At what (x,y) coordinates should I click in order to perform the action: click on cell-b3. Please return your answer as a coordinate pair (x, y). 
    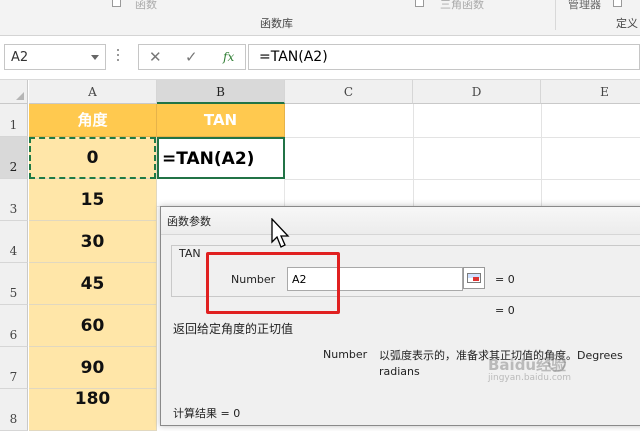
    Looking at the image, I should click on (221, 193).